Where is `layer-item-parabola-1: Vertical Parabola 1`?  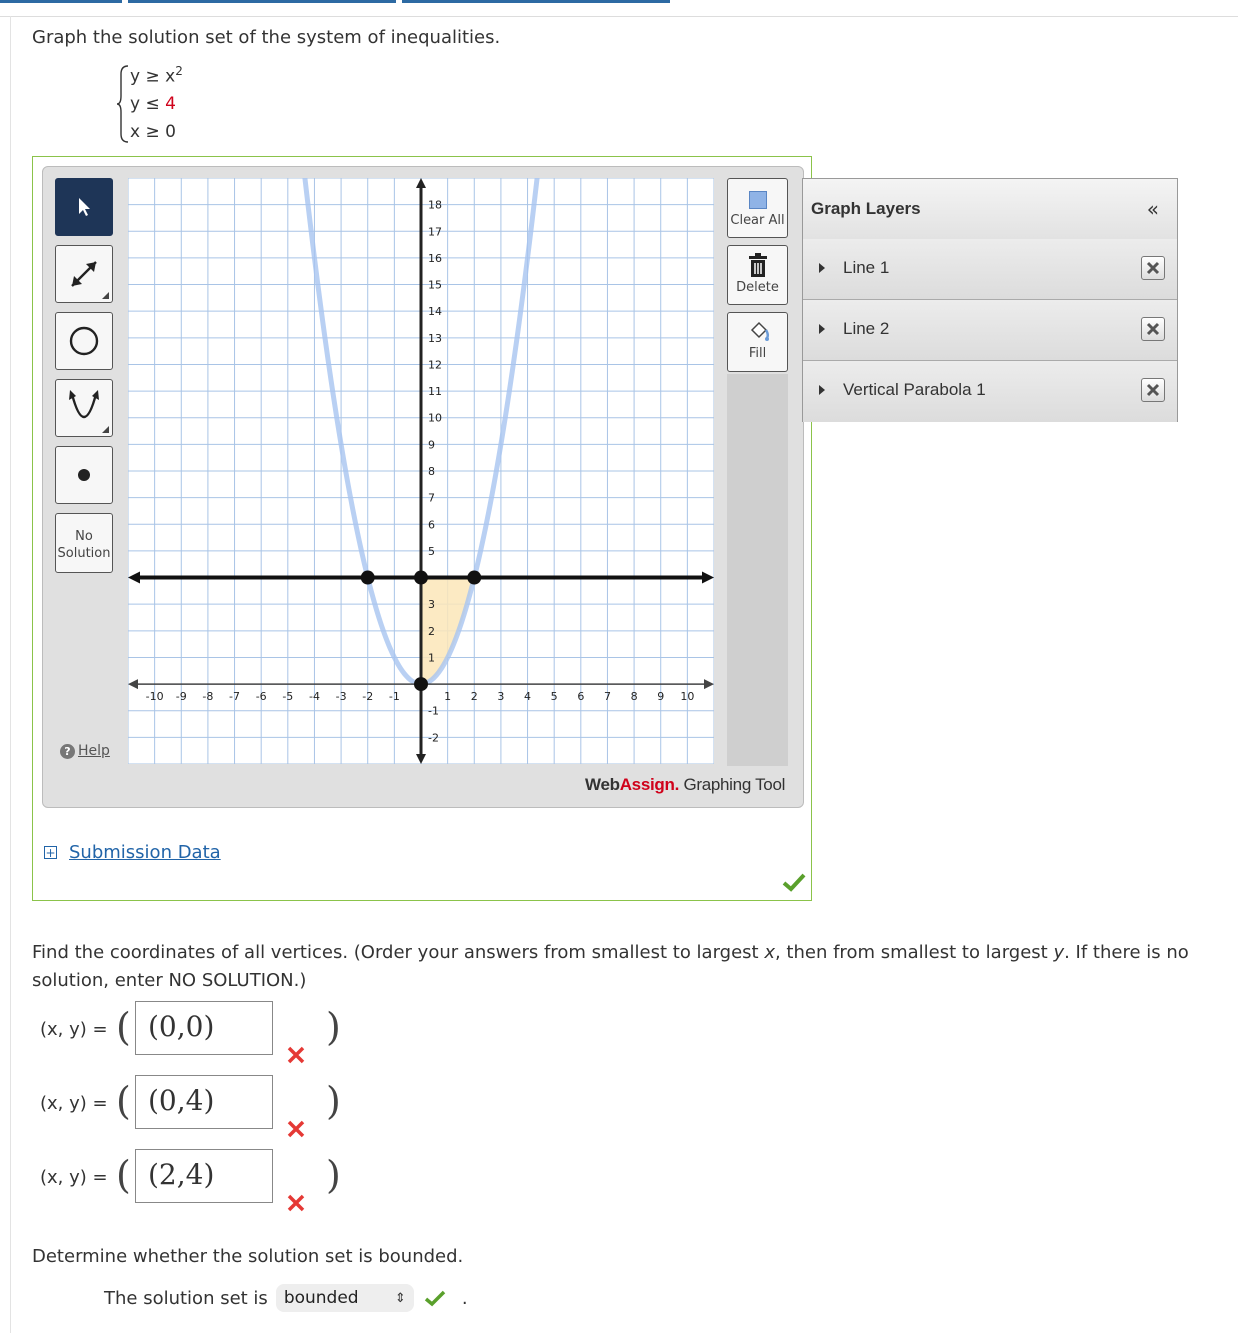
layer-item-parabola-1: Vertical Parabola 1 is located at coordinates (990, 391).